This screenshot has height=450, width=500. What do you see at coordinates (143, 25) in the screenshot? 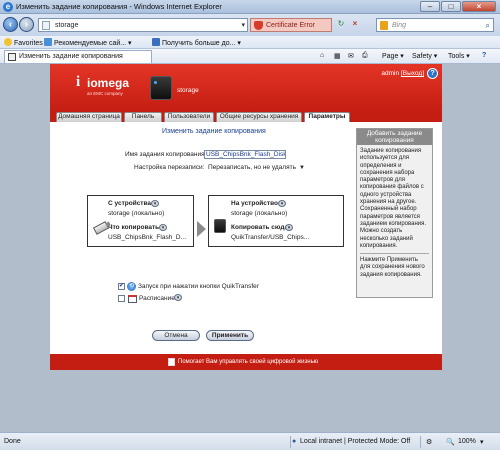
I see `url-field: storage ▾` at bounding box center [143, 25].